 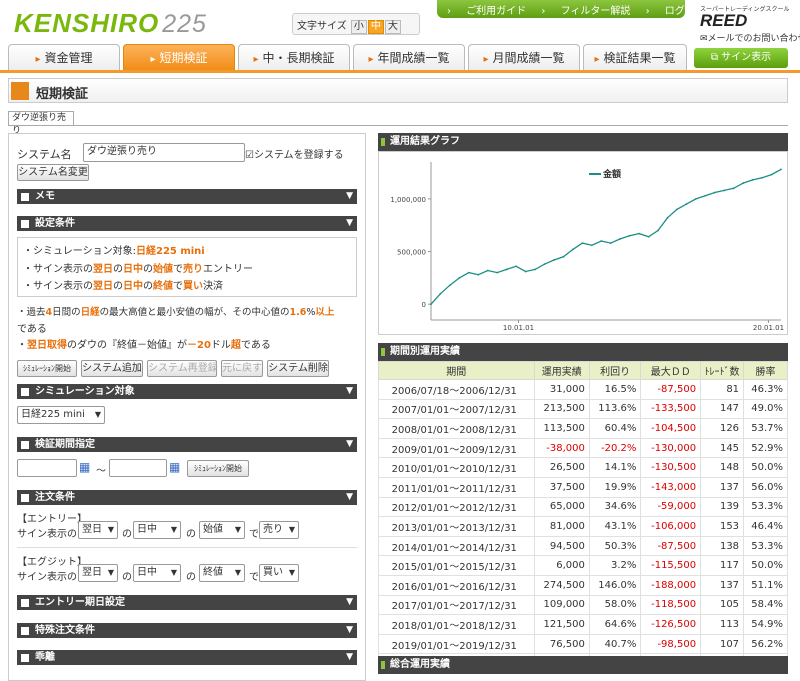 What do you see at coordinates (22, 345) in the screenshot?
I see `desc-text: ・` at bounding box center [22, 345].